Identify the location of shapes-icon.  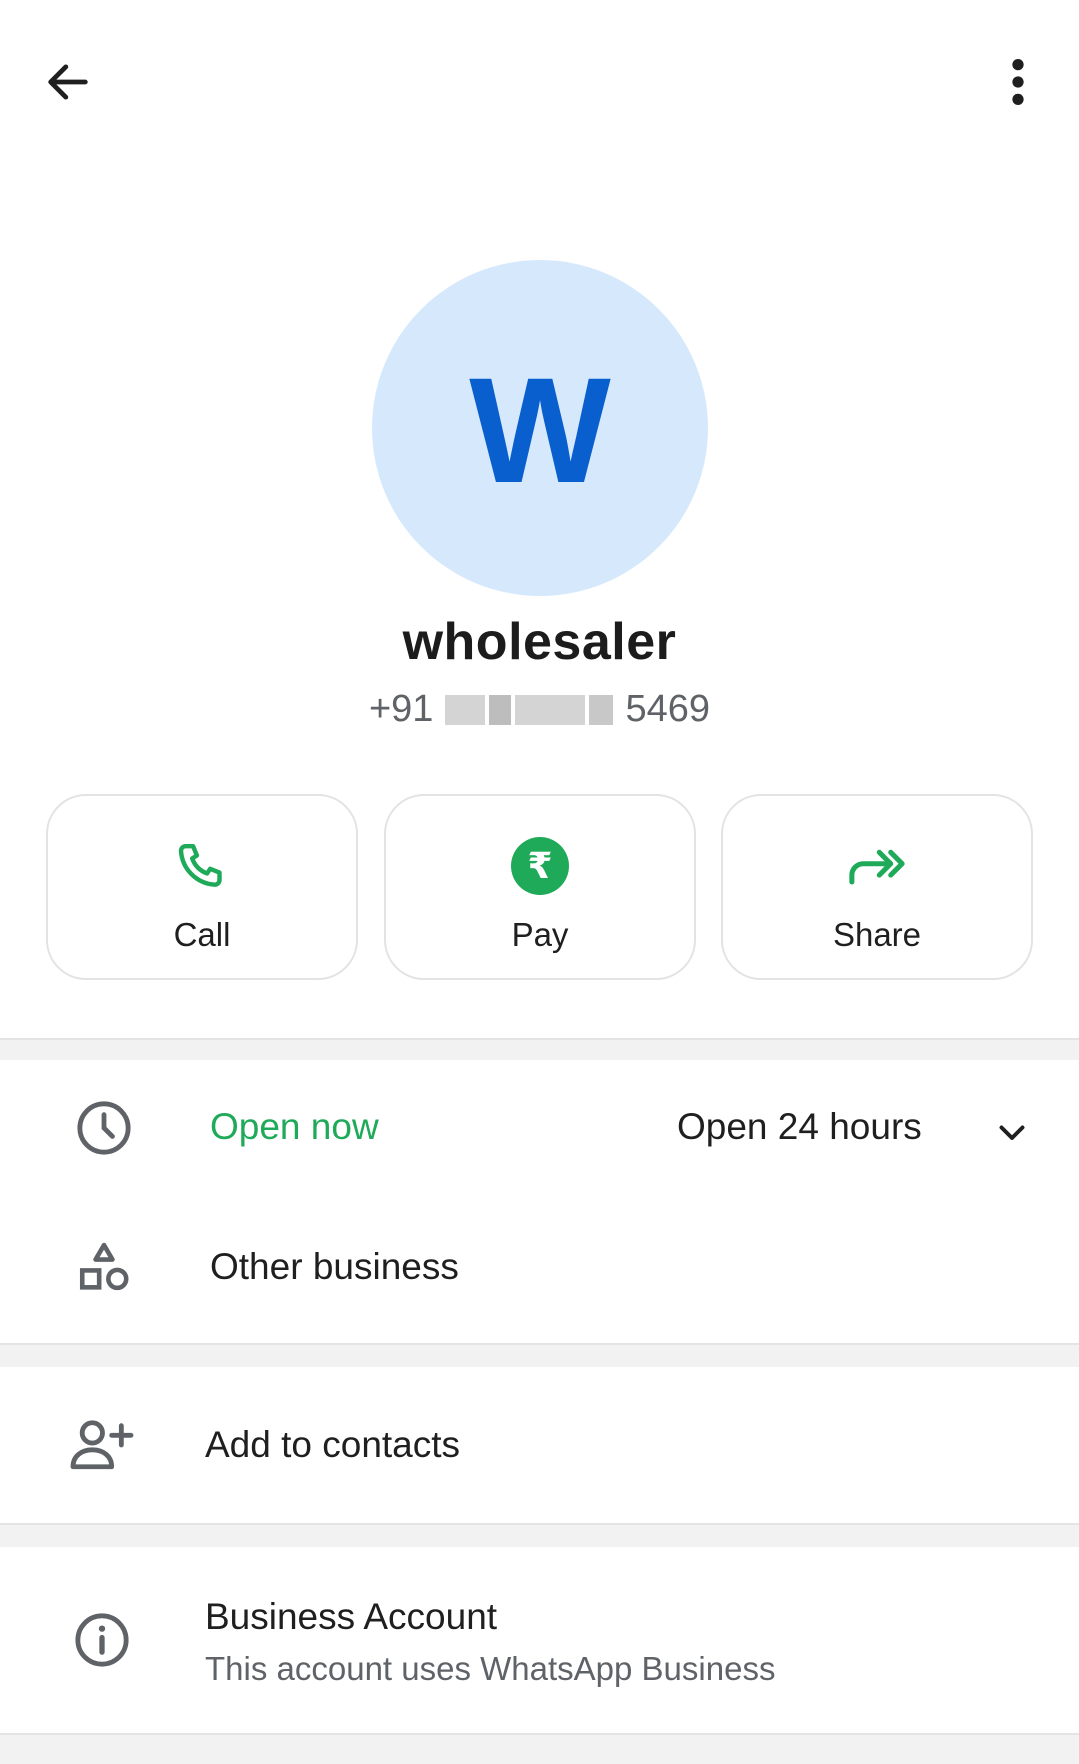
(104, 1266).